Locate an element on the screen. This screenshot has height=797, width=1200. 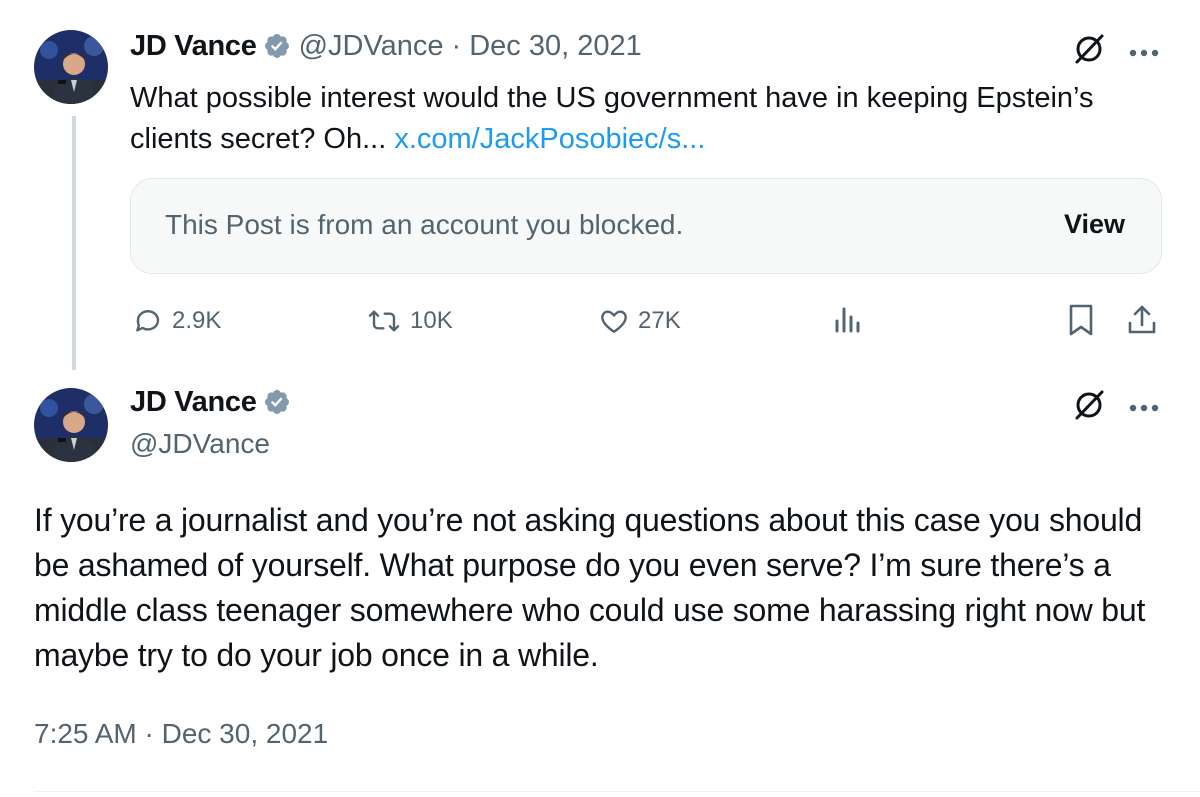
reply-button: 2.9K is located at coordinates (176, 321).